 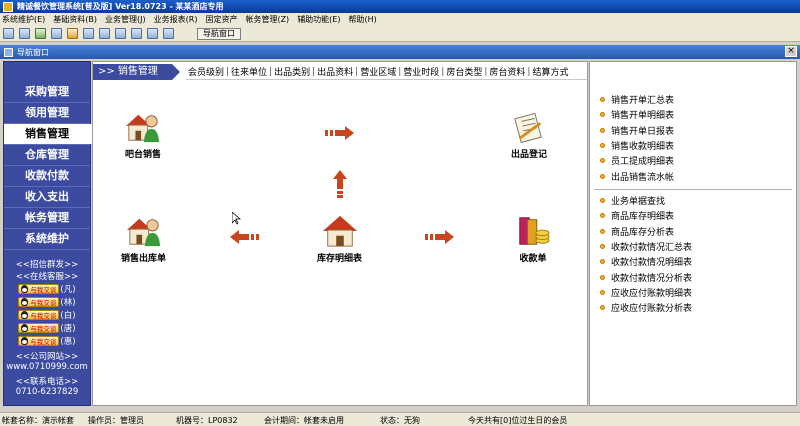 What do you see at coordinates (144, 259) in the screenshot?
I see `module-label: 销售出库单` at bounding box center [144, 259].